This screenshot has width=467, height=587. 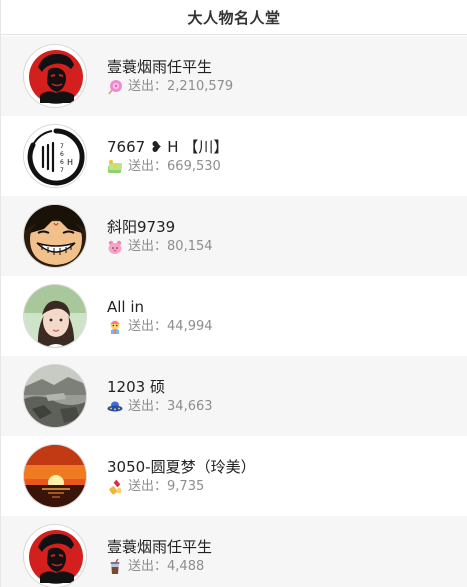 What do you see at coordinates (181, 487) in the screenshot?
I see `sent-amount: 送出： 9,735` at bounding box center [181, 487].